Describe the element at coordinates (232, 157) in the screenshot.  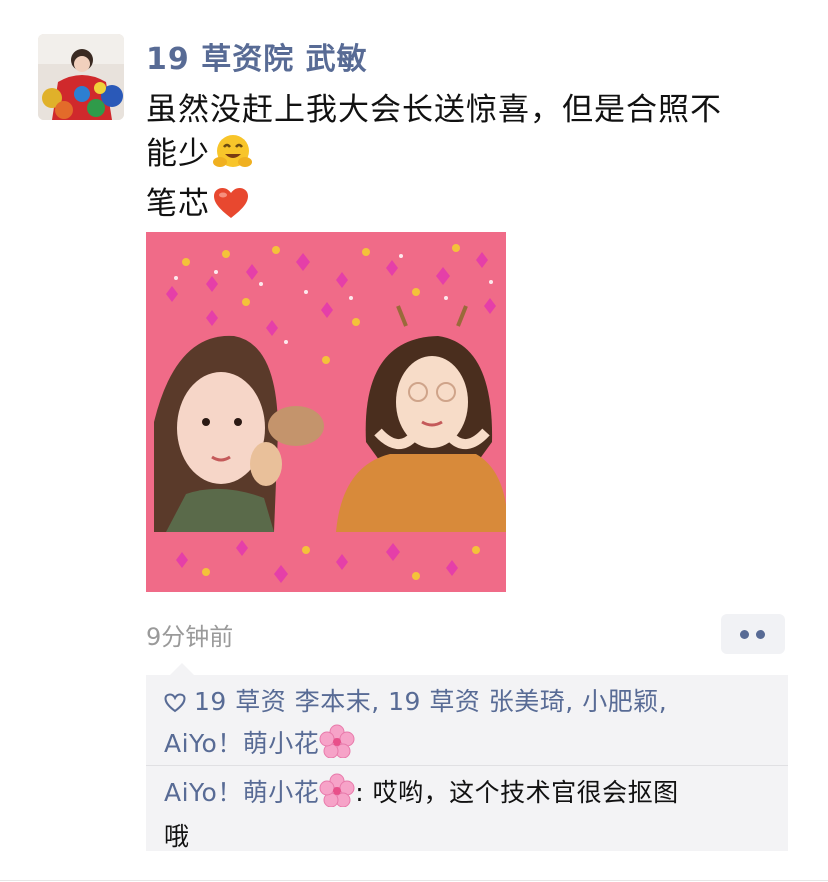
I see `hugging-face-emoji` at that location.